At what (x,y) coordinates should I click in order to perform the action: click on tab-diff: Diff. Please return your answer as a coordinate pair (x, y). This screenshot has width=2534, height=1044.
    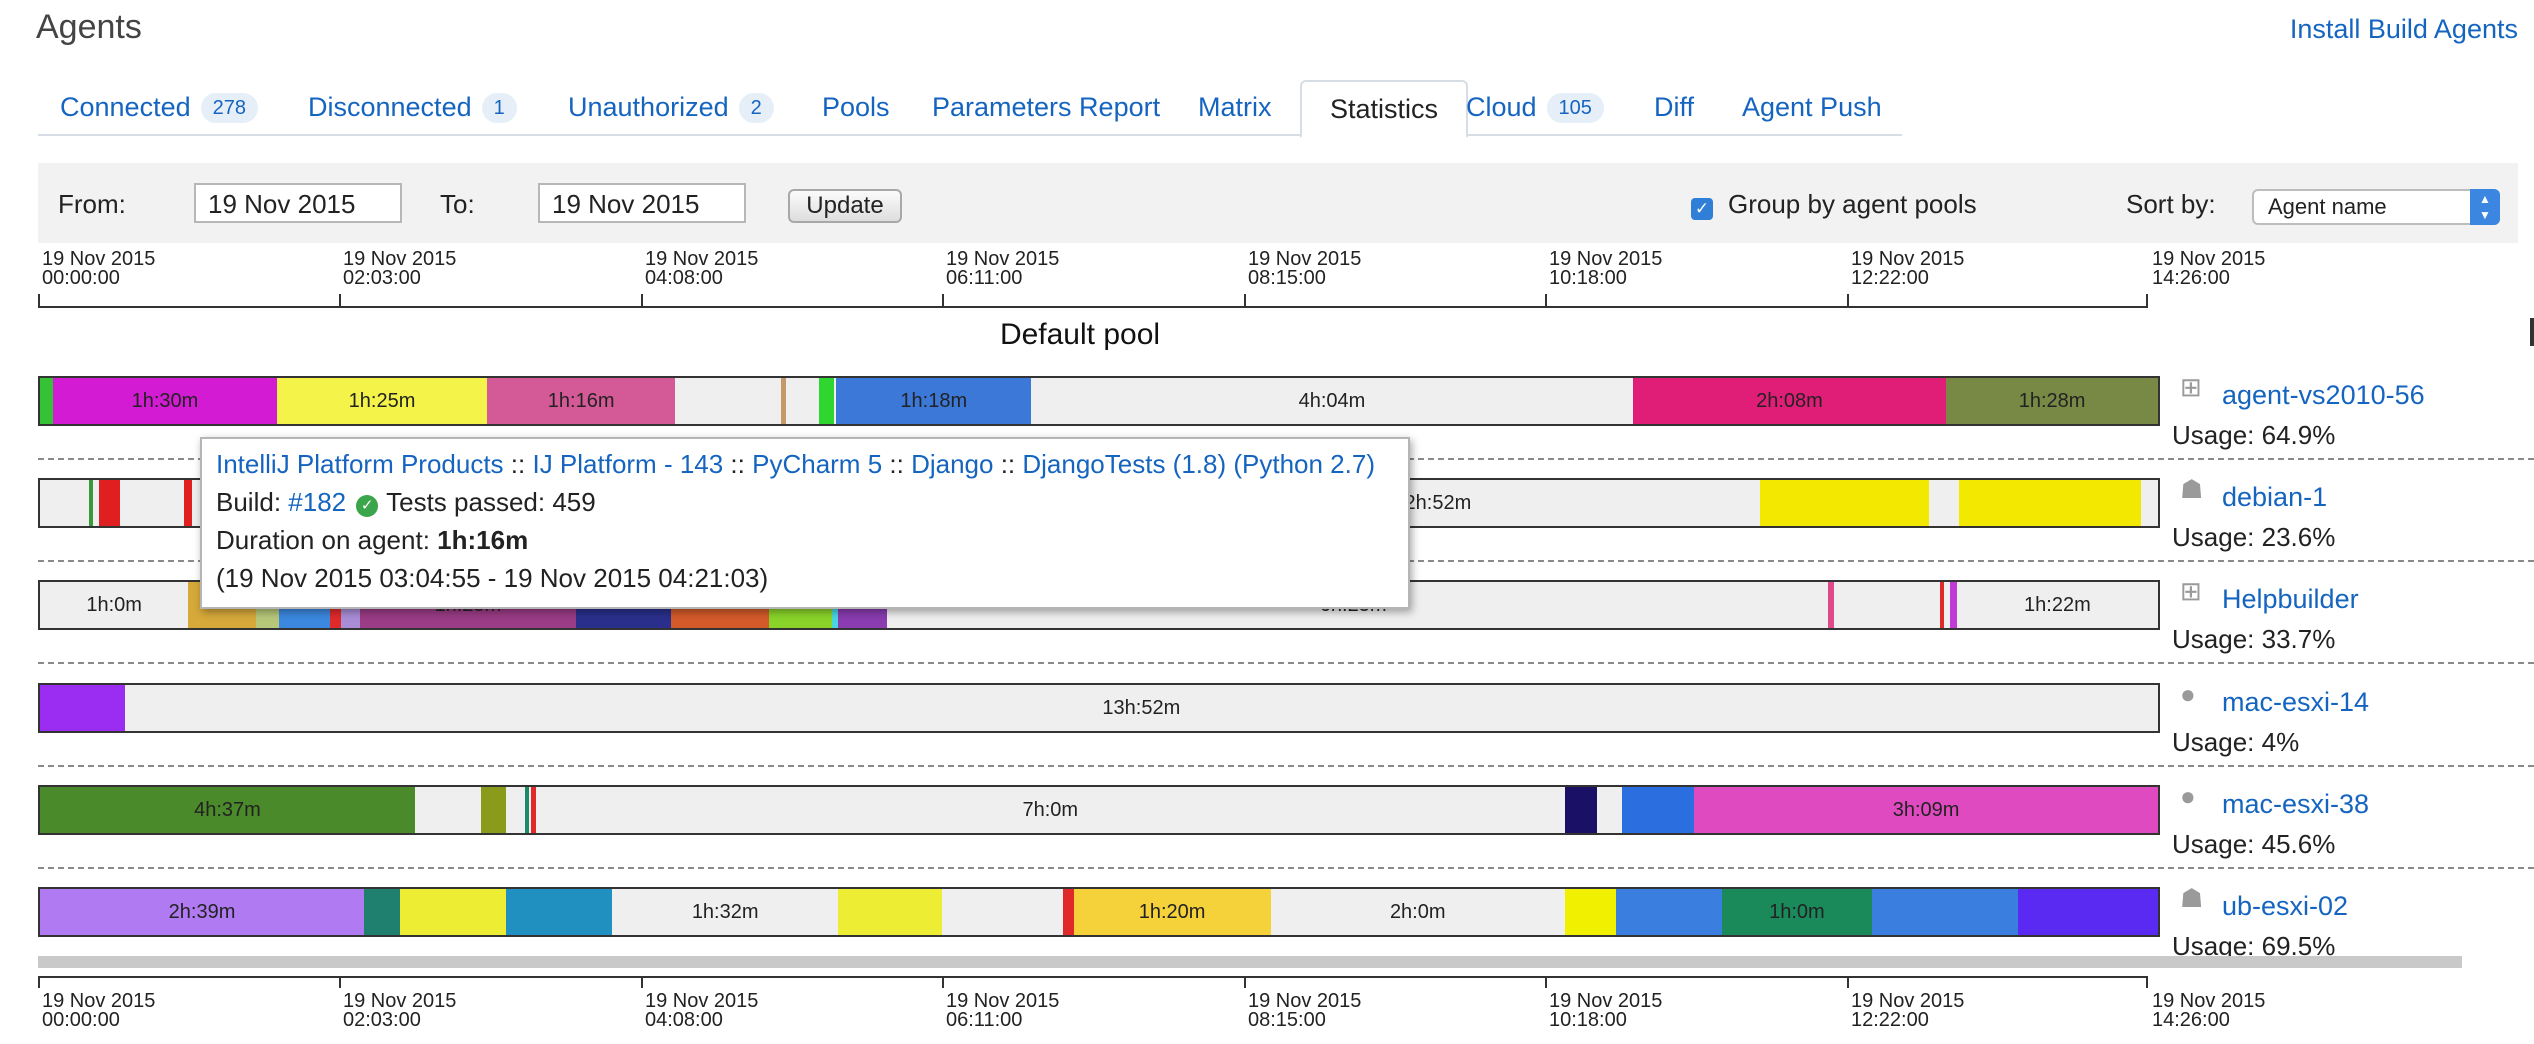
    Looking at the image, I should click on (1674, 107).